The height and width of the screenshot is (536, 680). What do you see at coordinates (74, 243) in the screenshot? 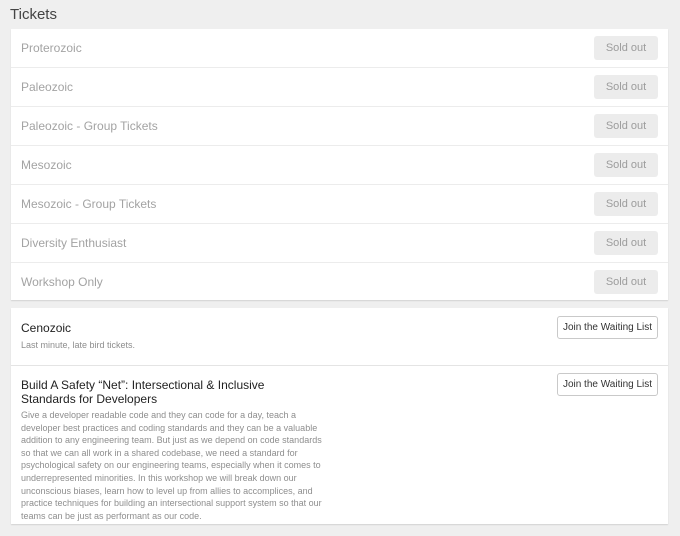
I see `ticket-name: Diversity Enthusiast` at bounding box center [74, 243].